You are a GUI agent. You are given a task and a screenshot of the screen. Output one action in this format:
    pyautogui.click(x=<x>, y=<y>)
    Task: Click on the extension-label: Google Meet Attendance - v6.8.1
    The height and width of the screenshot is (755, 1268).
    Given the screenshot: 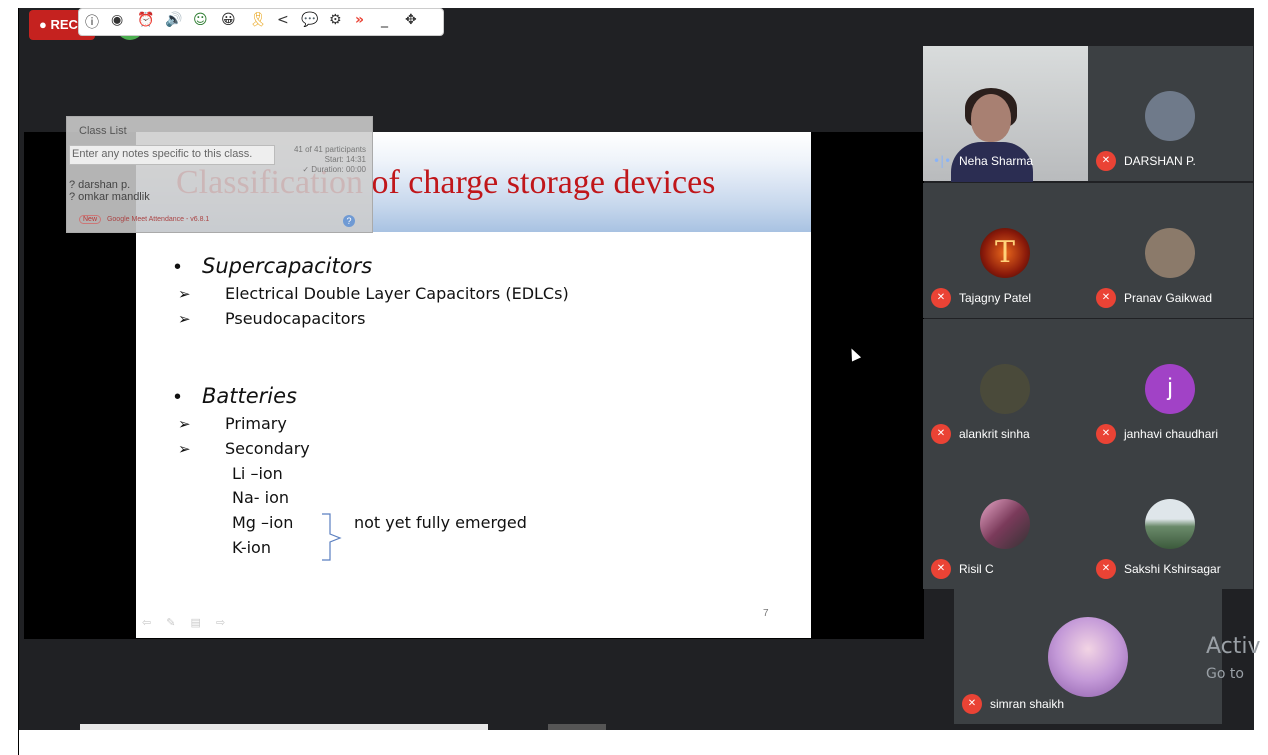 What is the action you would take?
    pyautogui.click(x=158, y=219)
    